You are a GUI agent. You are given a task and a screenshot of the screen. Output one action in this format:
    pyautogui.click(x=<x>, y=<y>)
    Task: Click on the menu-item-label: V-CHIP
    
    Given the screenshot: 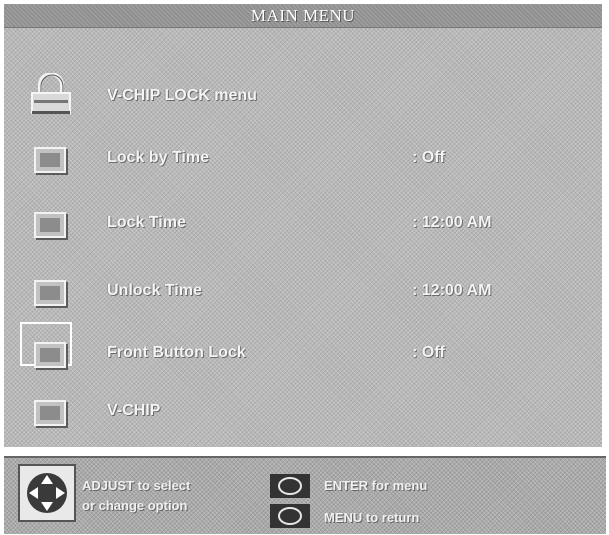 What is the action you would take?
    pyautogui.click(x=134, y=410)
    